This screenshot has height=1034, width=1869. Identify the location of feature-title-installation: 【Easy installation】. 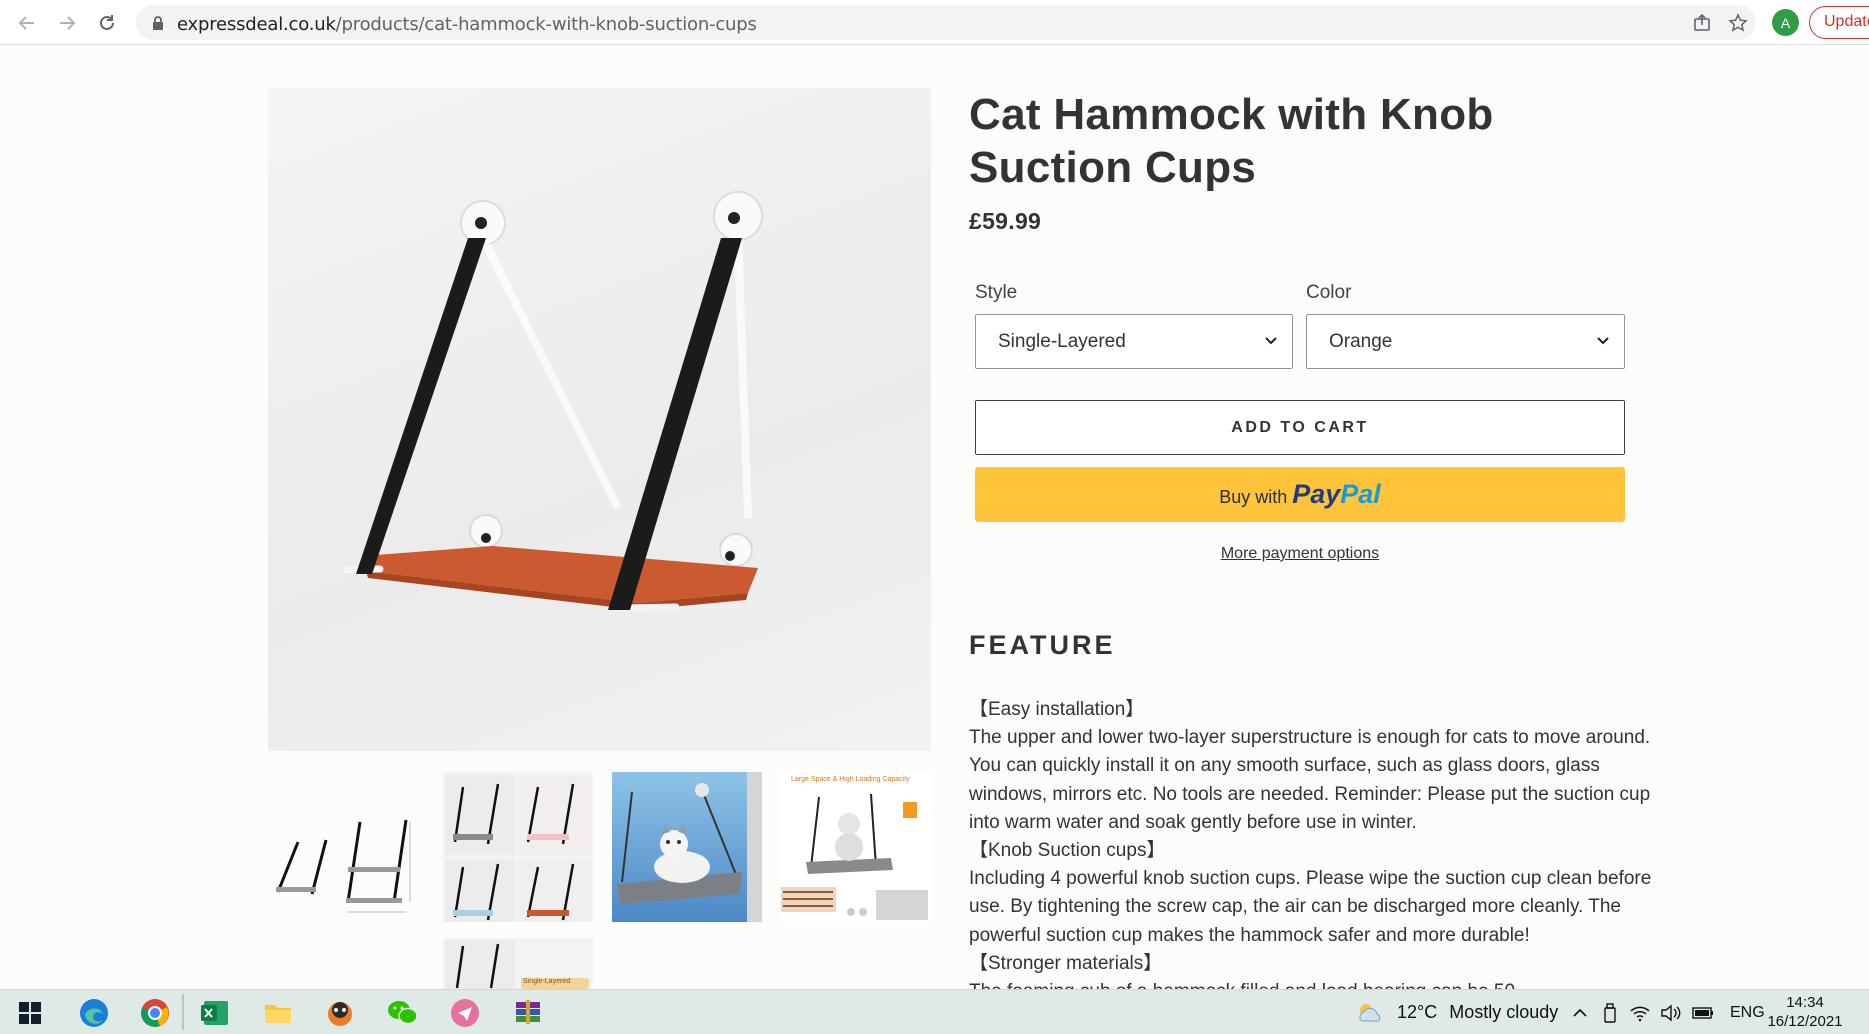
(1057, 709).